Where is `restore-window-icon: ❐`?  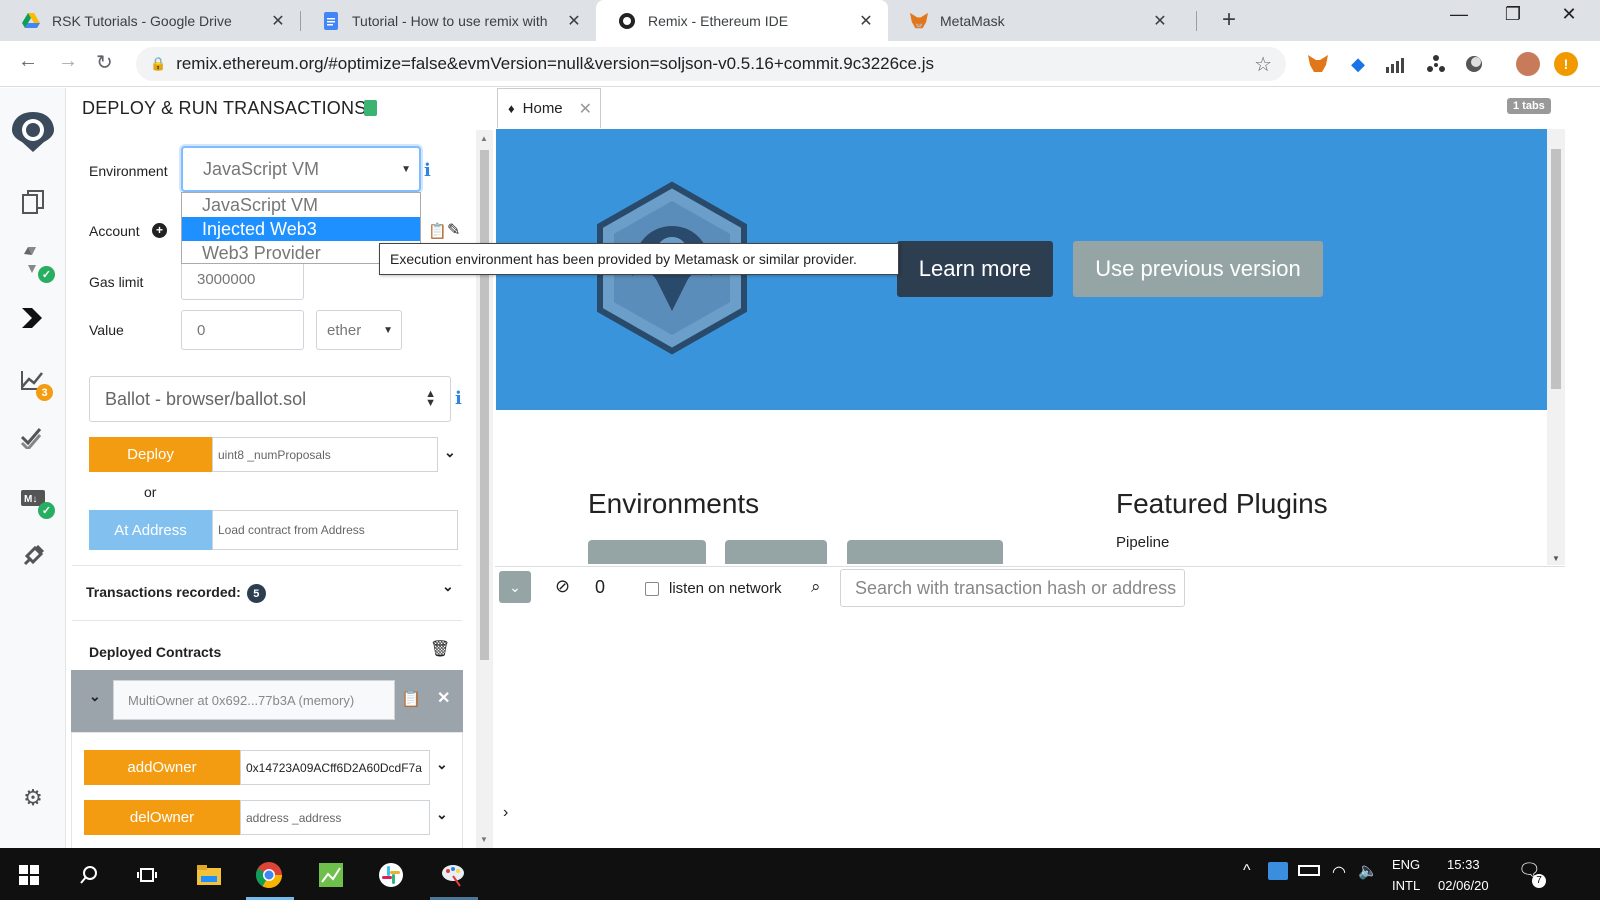 restore-window-icon: ❐ is located at coordinates (1513, 14).